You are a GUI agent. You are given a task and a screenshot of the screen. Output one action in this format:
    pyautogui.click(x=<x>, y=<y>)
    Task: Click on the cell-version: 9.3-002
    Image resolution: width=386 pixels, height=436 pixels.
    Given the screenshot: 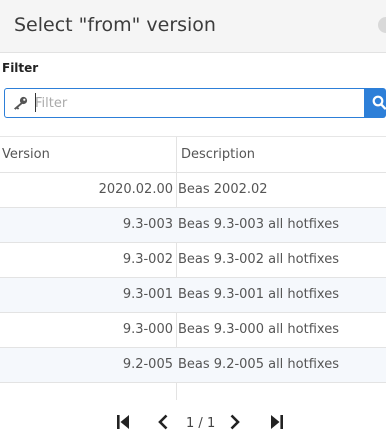 What is the action you would take?
    pyautogui.click(x=147, y=259)
    